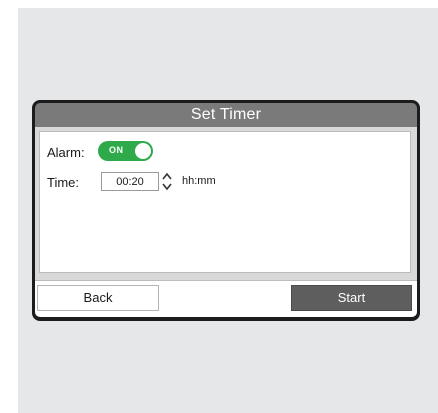  I want to click on up-down-chevron-icon, so click(167, 181).